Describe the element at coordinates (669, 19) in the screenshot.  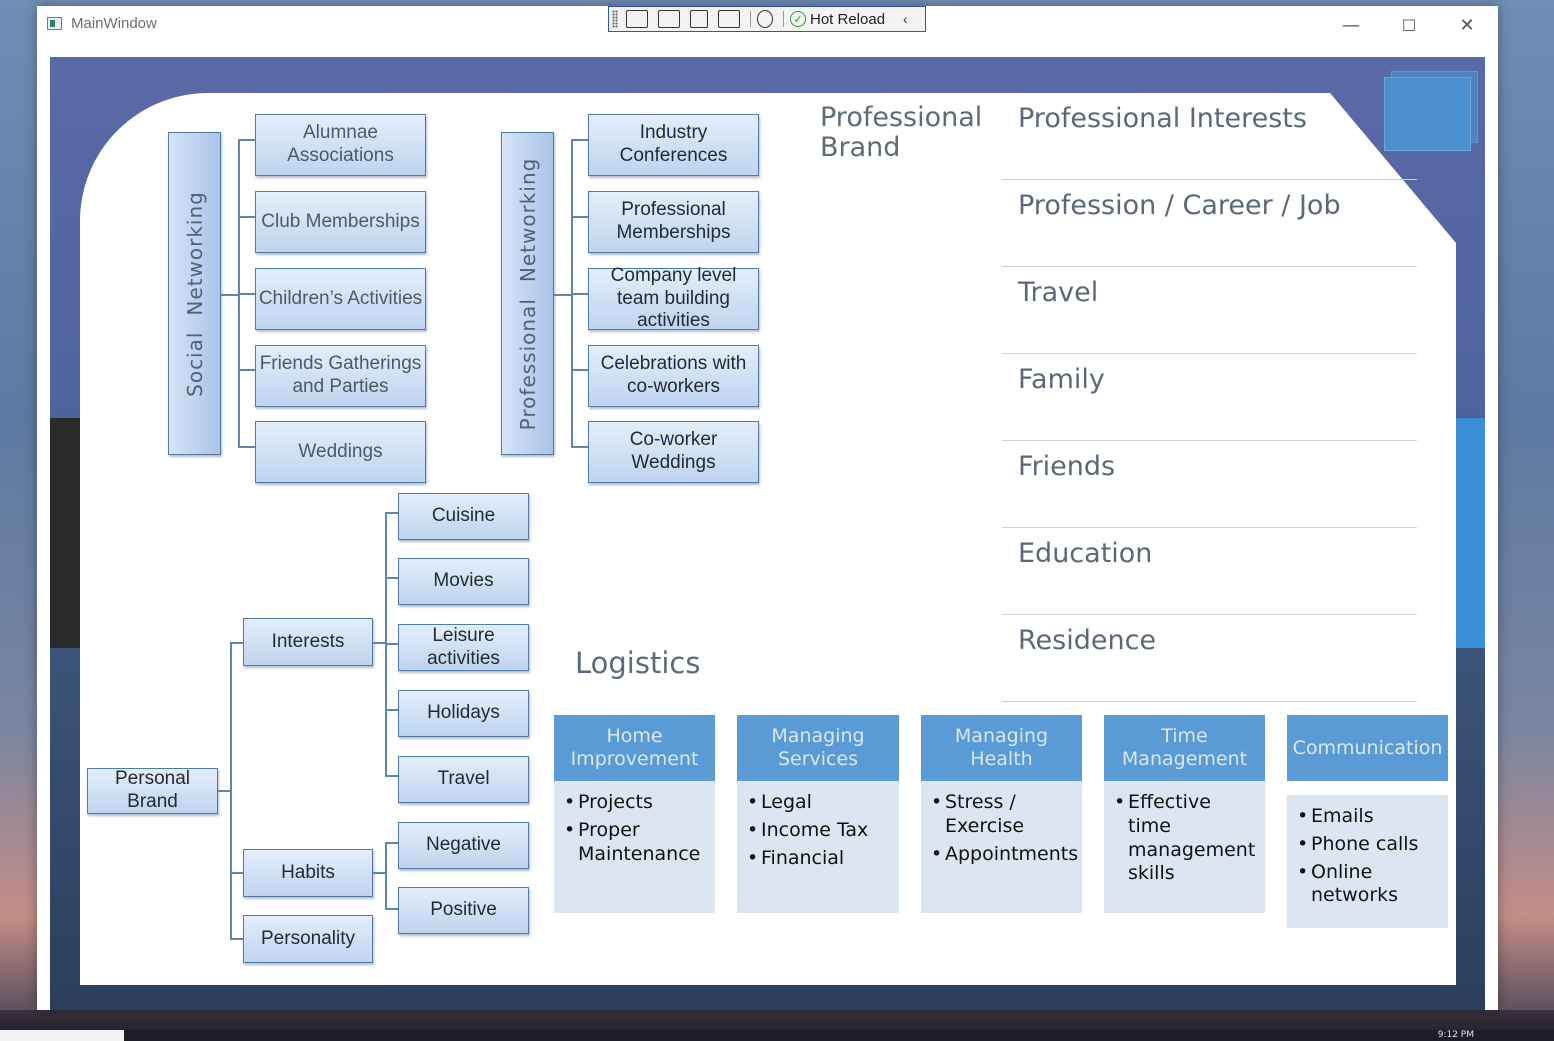
I see `select-element-icon` at that location.